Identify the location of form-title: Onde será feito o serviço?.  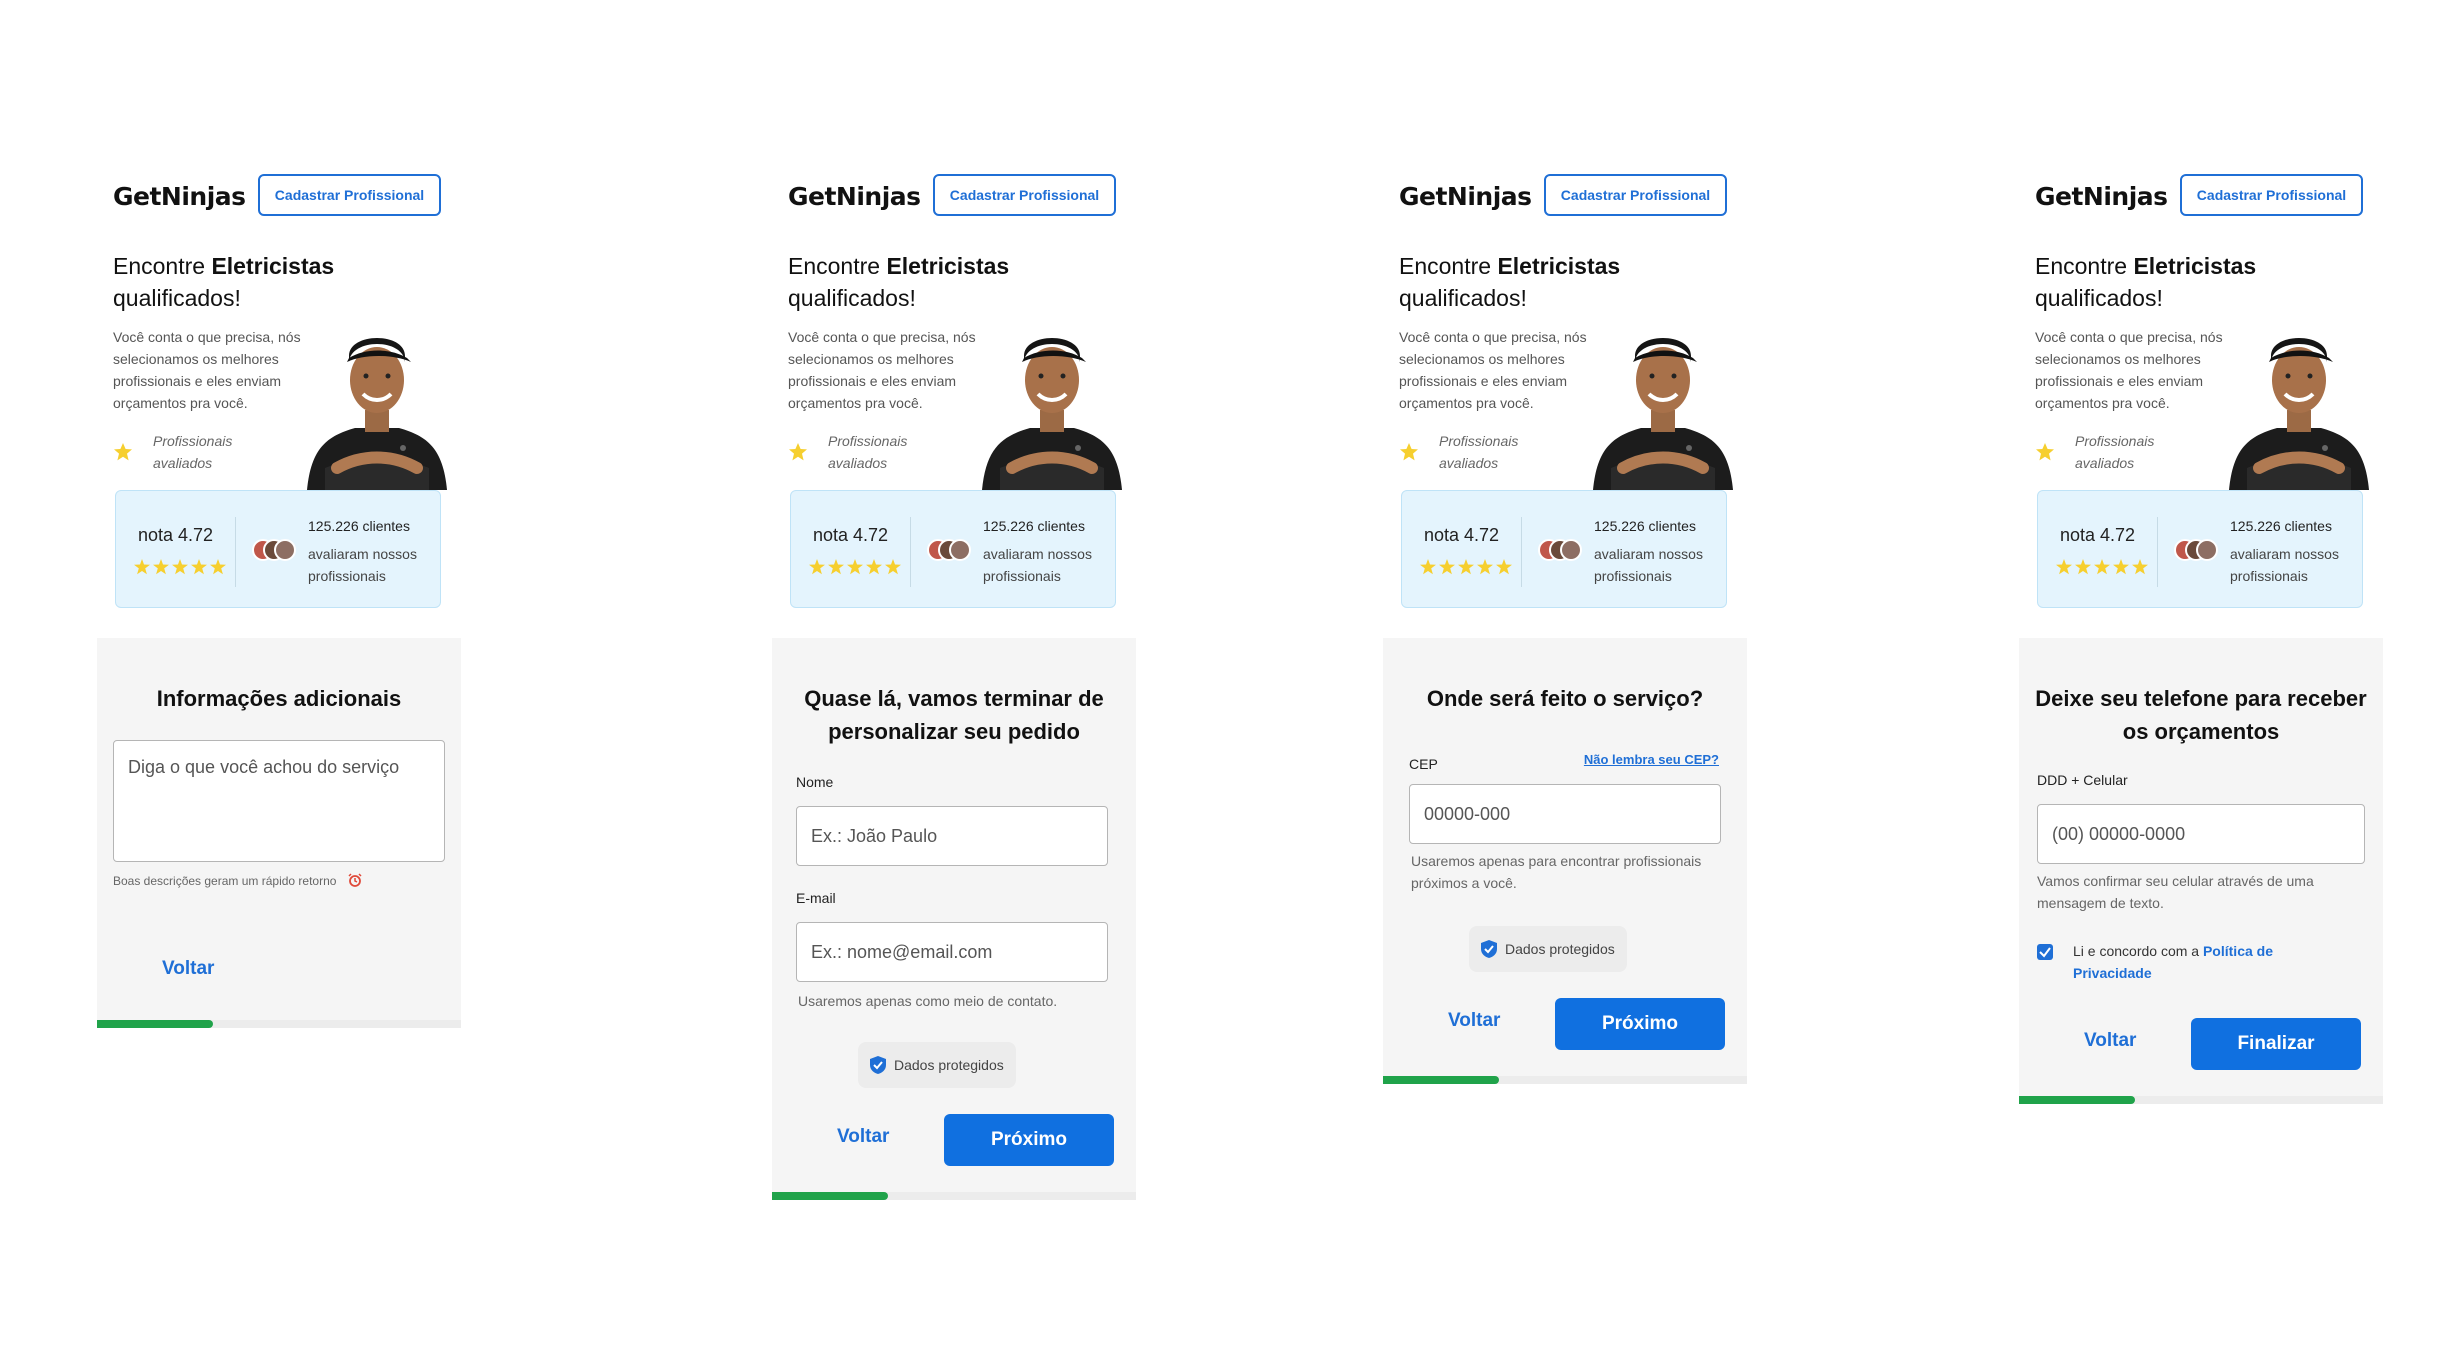
(1565, 698).